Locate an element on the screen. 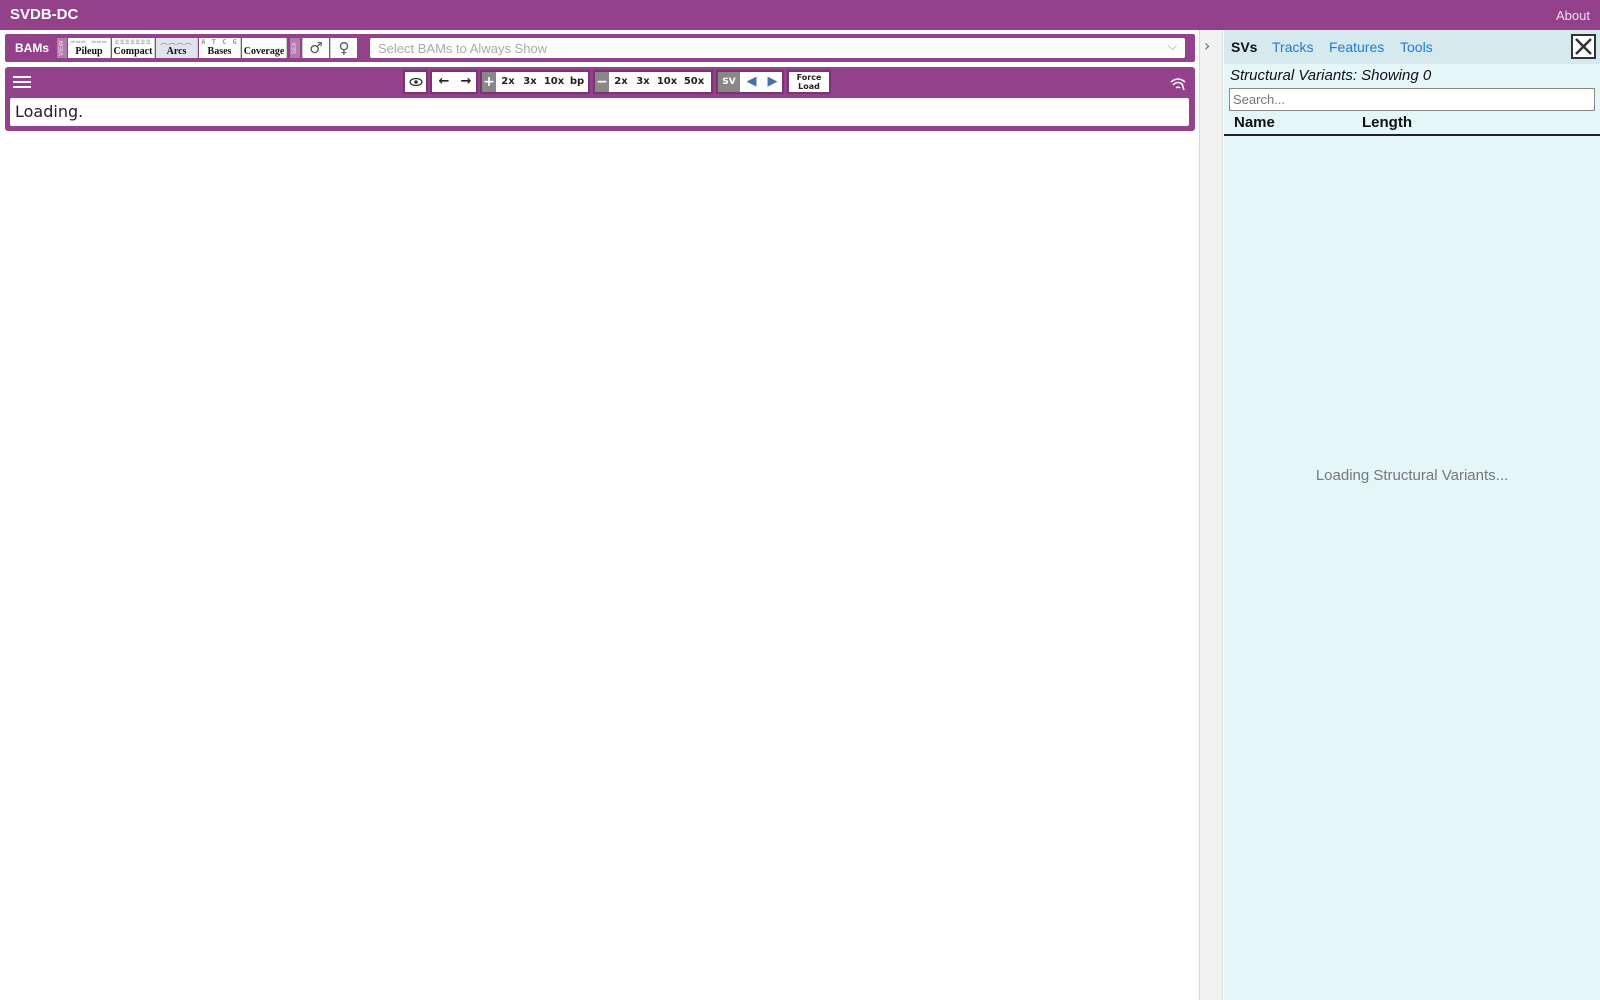 This screenshot has width=1600, height=1000. view-pileup-button: ═══ ═══ Pileup is located at coordinates (89, 48).